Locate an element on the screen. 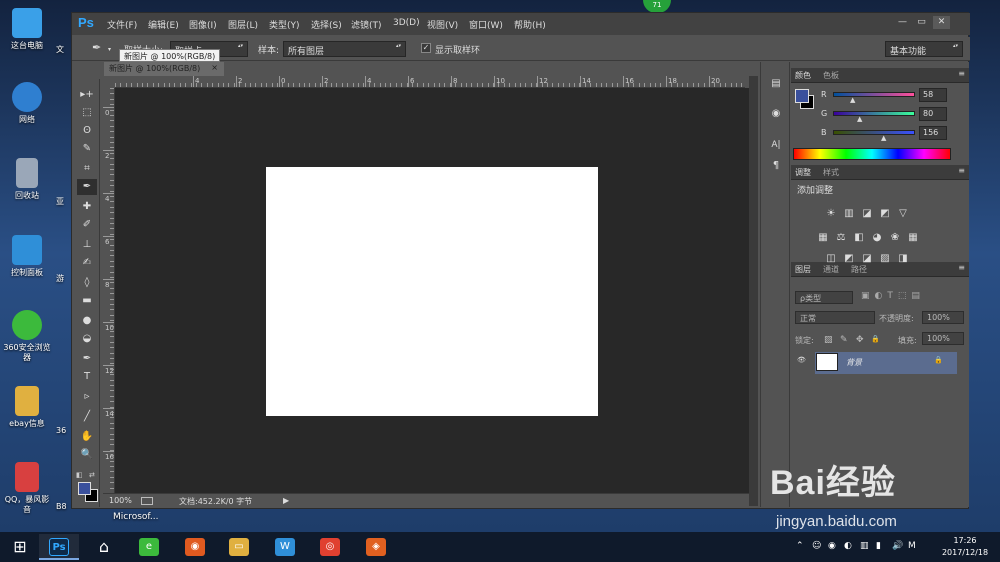 This screenshot has width=1000, height=562. gradient-tool-icon: ▬ is located at coordinates (87, 301).